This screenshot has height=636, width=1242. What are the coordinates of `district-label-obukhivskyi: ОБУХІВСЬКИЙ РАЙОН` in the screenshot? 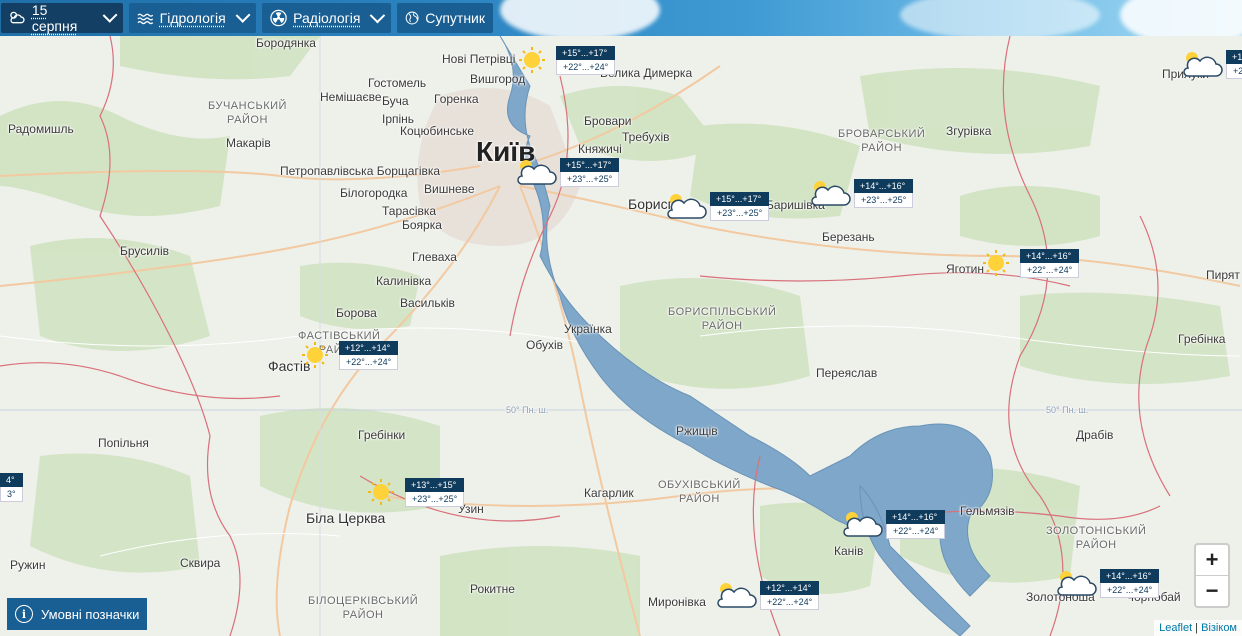 It's located at (699, 492).